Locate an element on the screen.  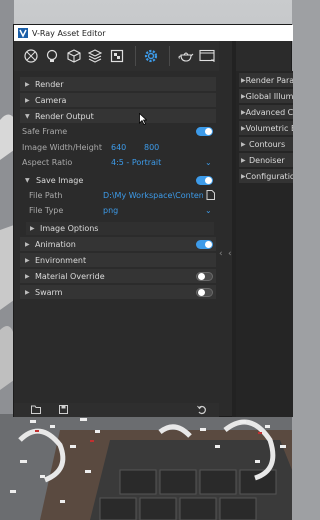
rollout-render-output-label: Render Output is located at coordinates (64, 116).